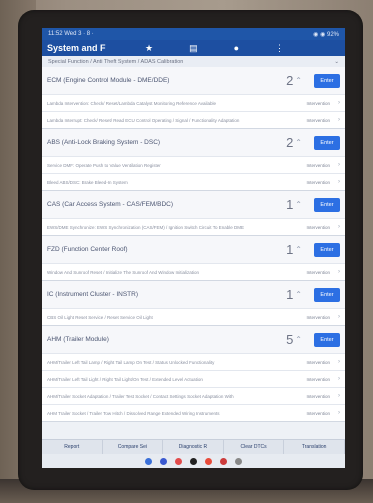 The image size is (373, 503). I want to click on status-time: 11:52 Wed 3 · 8 ·, so click(71, 34).